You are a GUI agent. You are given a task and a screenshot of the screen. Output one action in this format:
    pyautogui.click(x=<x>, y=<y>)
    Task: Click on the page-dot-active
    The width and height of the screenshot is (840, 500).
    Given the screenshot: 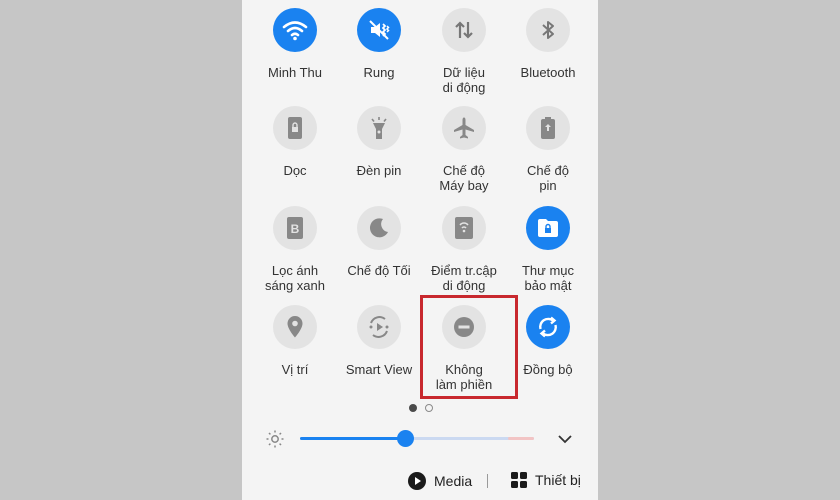 What is the action you would take?
    pyautogui.click(x=413, y=408)
    